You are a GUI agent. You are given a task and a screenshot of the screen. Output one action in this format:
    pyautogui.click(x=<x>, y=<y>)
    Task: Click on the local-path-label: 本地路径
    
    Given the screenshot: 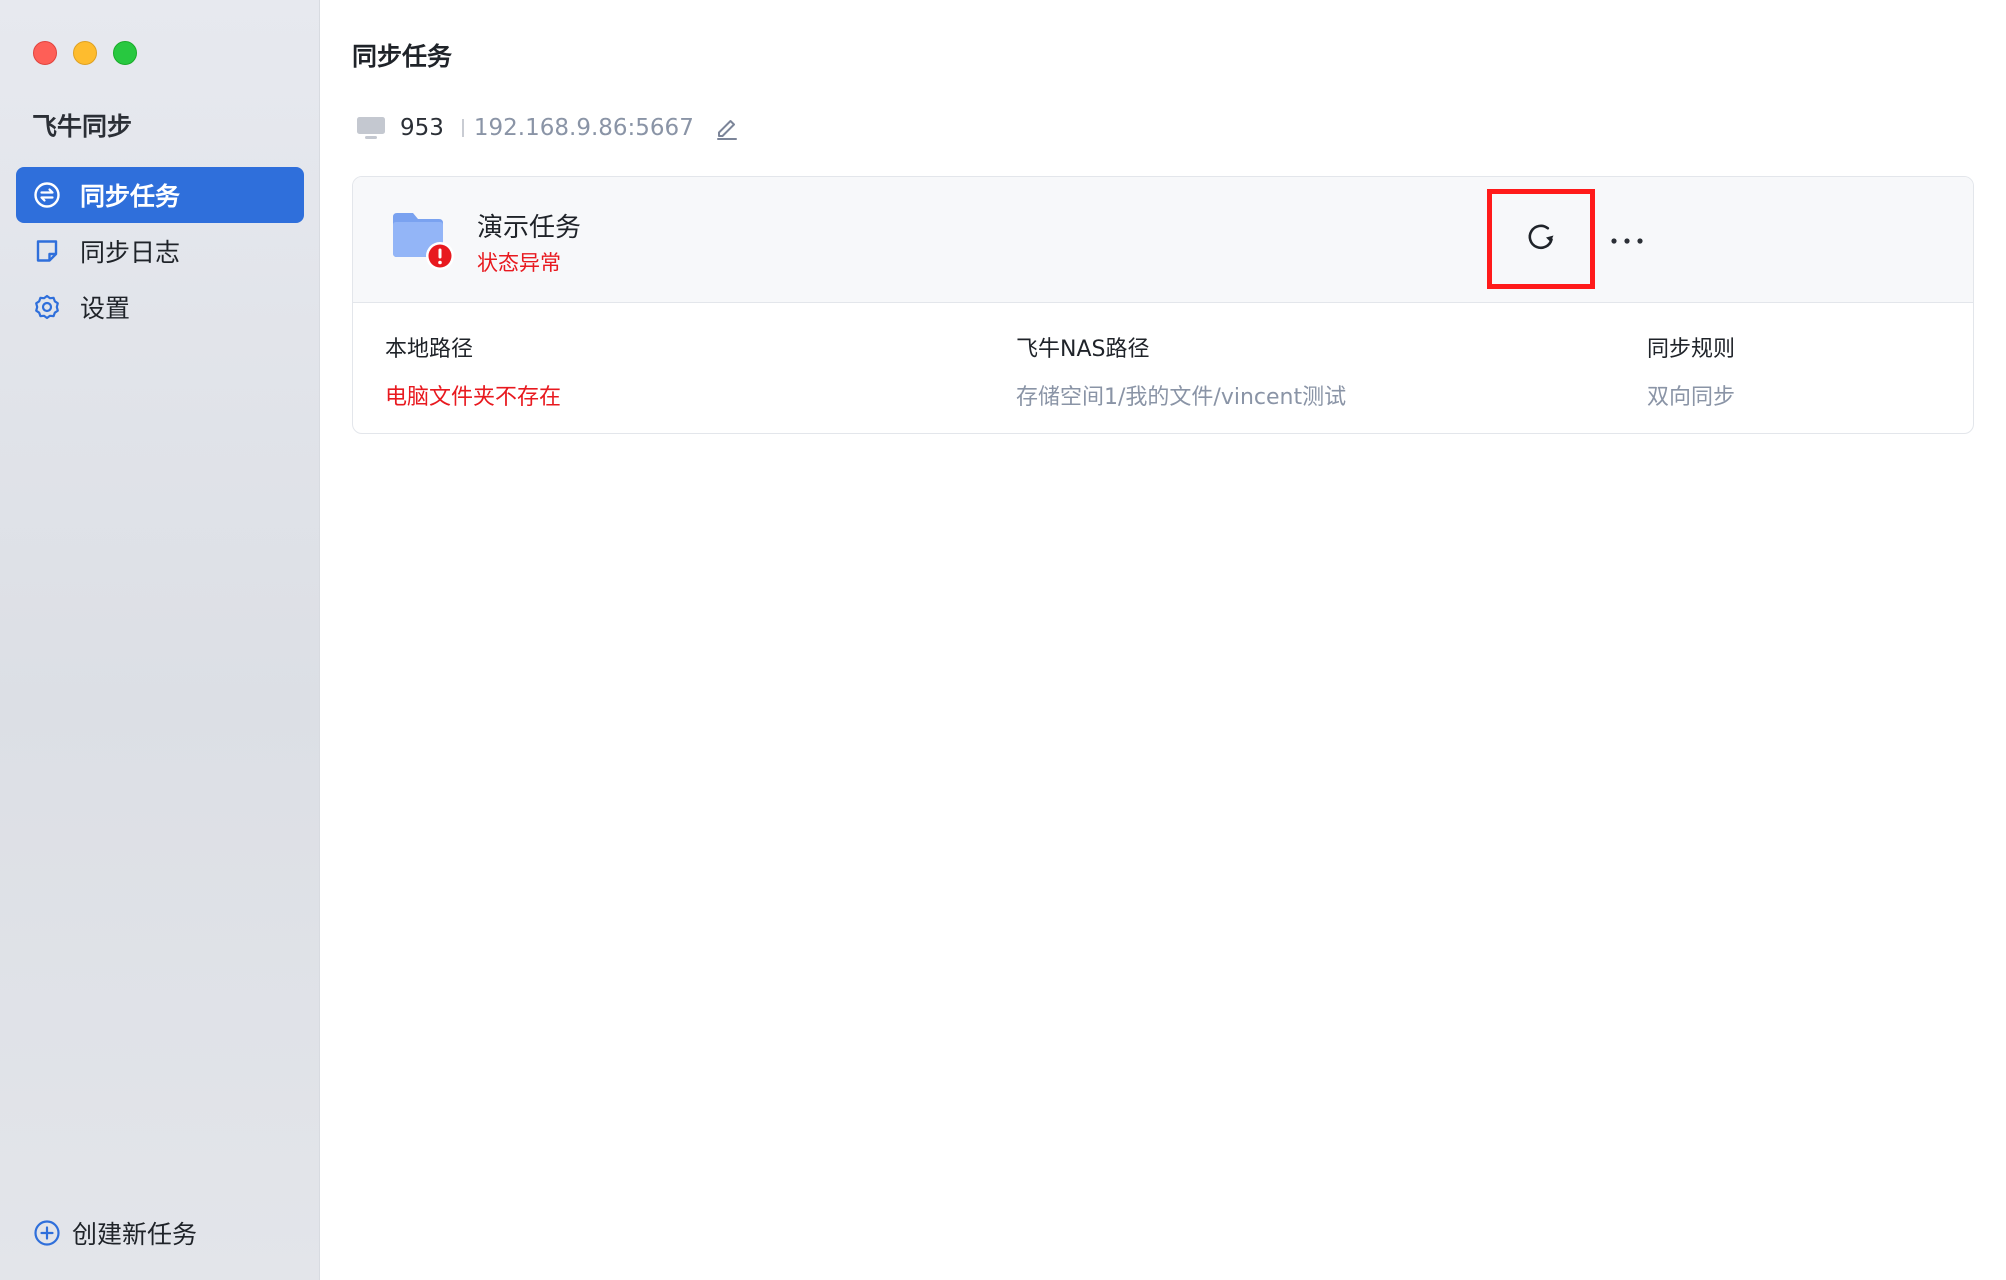 What is the action you would take?
    pyautogui.click(x=429, y=349)
    